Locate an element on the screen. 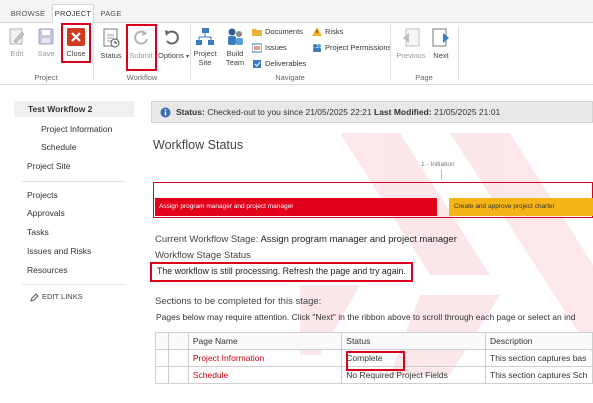  table-cell-description: This section captures bas is located at coordinates (539, 358).